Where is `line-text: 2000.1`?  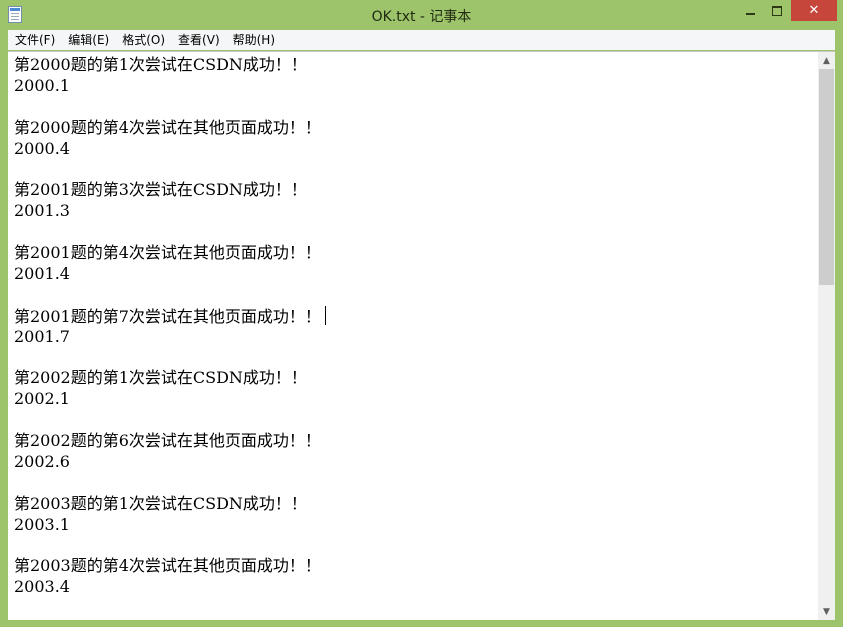
line-text: 2000.1 is located at coordinates (42, 85).